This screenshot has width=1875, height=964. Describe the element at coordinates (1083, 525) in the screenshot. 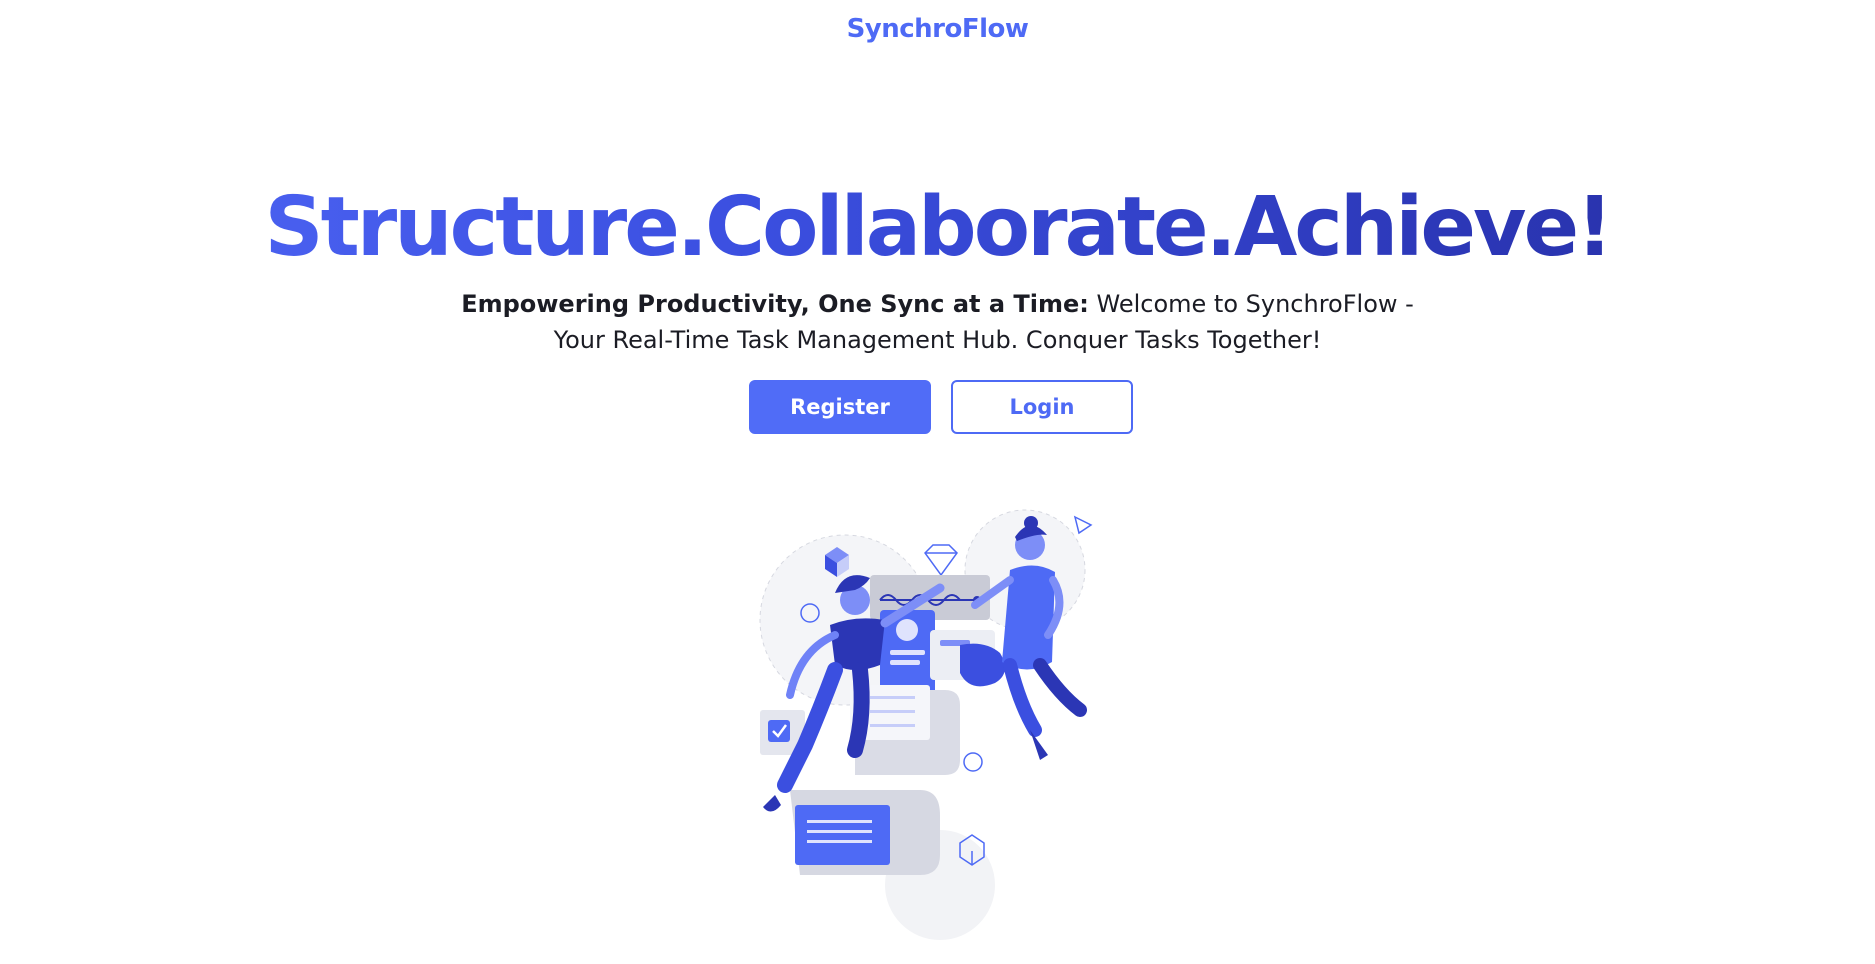

I see `triangle-icon` at that location.